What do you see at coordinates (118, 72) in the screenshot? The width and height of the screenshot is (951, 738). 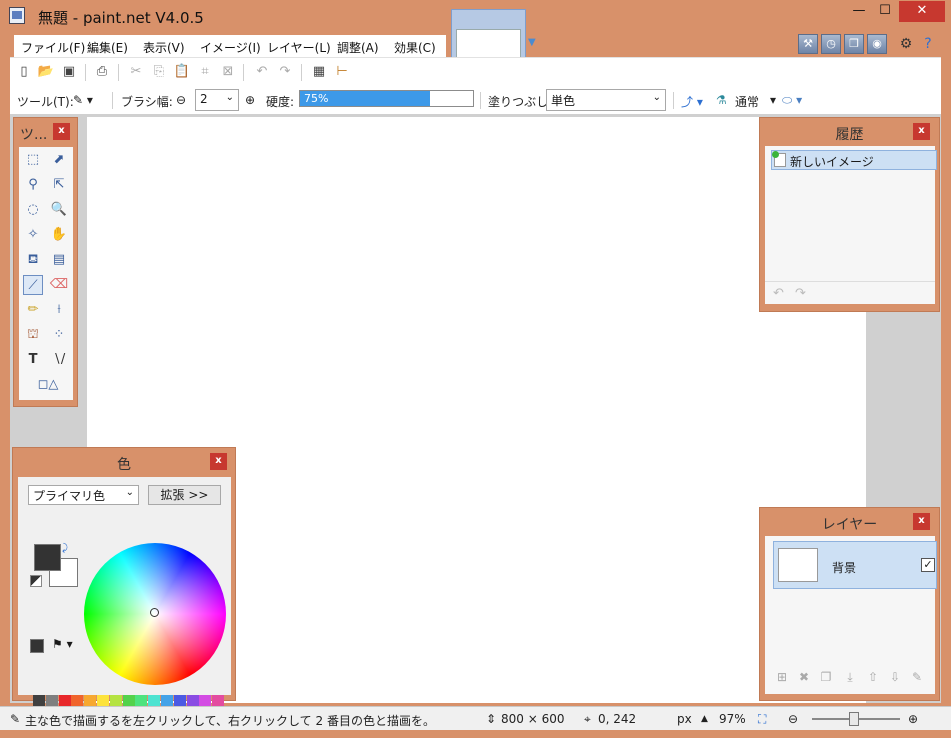 I see `toolbar-separator` at bounding box center [118, 72].